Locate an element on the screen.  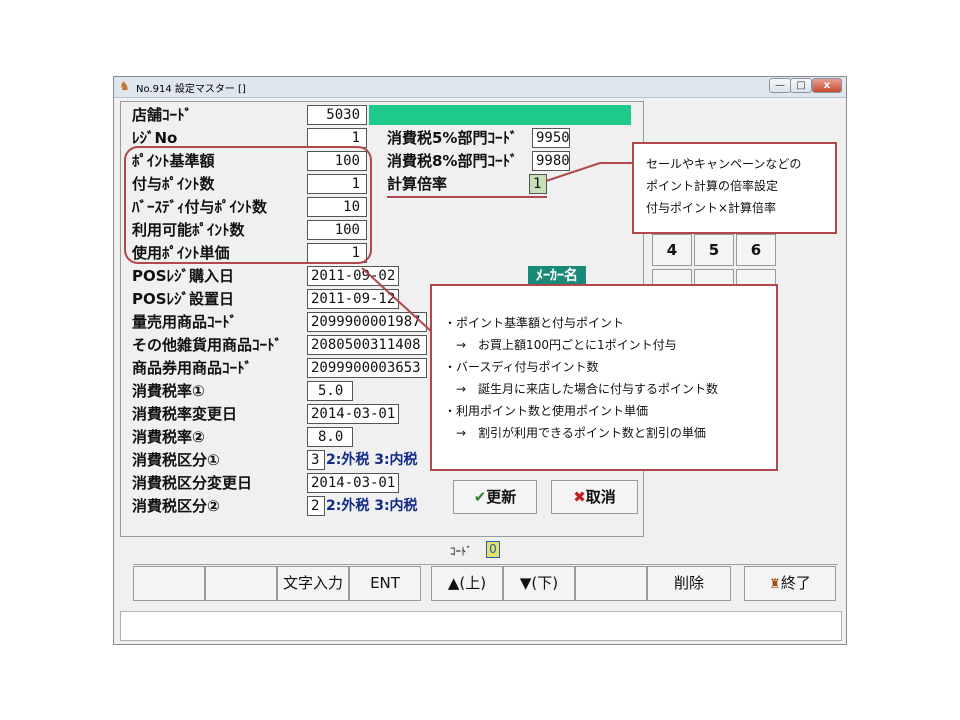
points-callout-line-6: → 割引が利用できるポイント数と割引の単価 is located at coordinates (575, 433).